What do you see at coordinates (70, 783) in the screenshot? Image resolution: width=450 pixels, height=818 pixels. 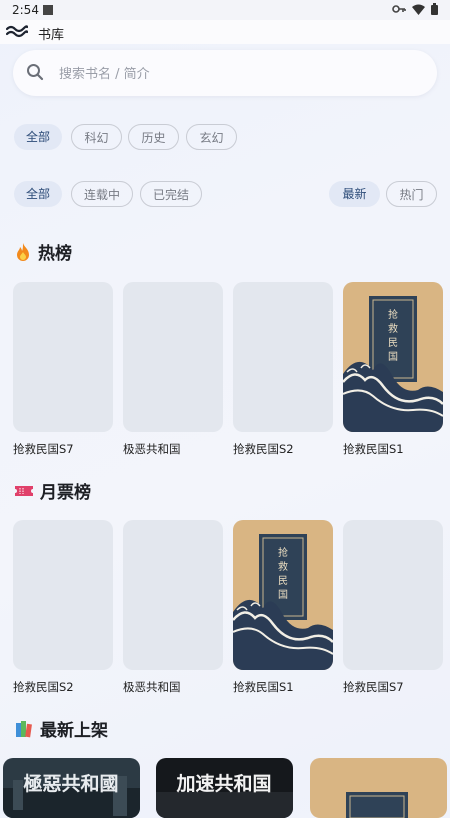 I see `cover-text: 極惡共和國` at bounding box center [70, 783].